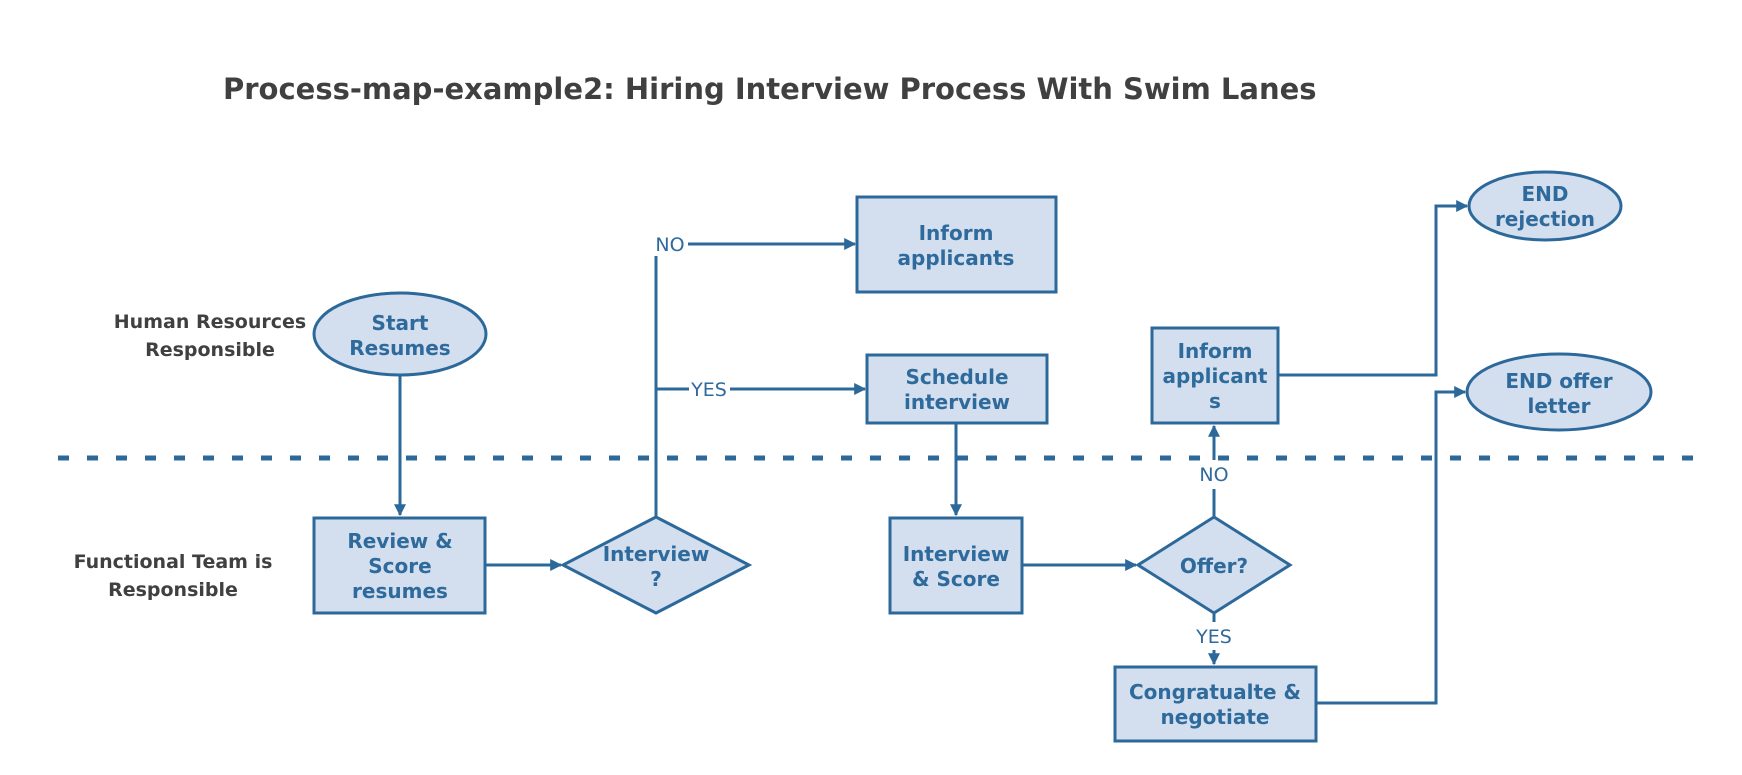 This screenshot has width=1742, height=775. I want to click on node-inform-applicant-no-offer: Inform applicant s, so click(1215, 375).